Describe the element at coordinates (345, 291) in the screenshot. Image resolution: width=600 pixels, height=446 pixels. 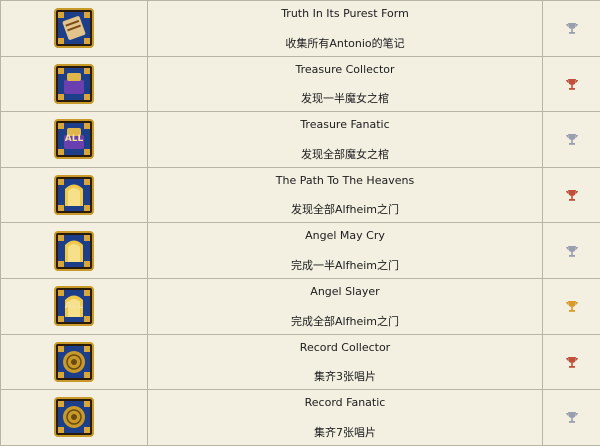
I see `trophy-title: Angel Slayer` at that location.